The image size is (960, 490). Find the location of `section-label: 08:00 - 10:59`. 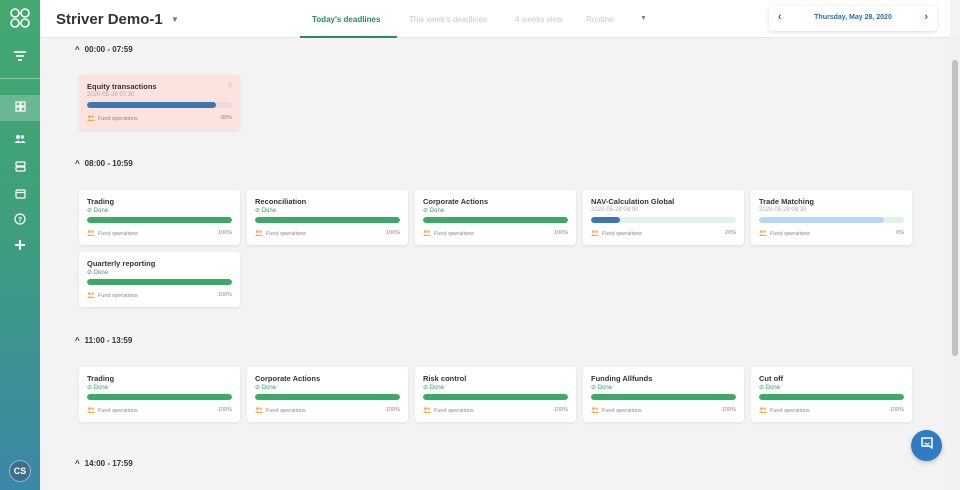

section-label: 08:00 - 10:59 is located at coordinates (108, 163).